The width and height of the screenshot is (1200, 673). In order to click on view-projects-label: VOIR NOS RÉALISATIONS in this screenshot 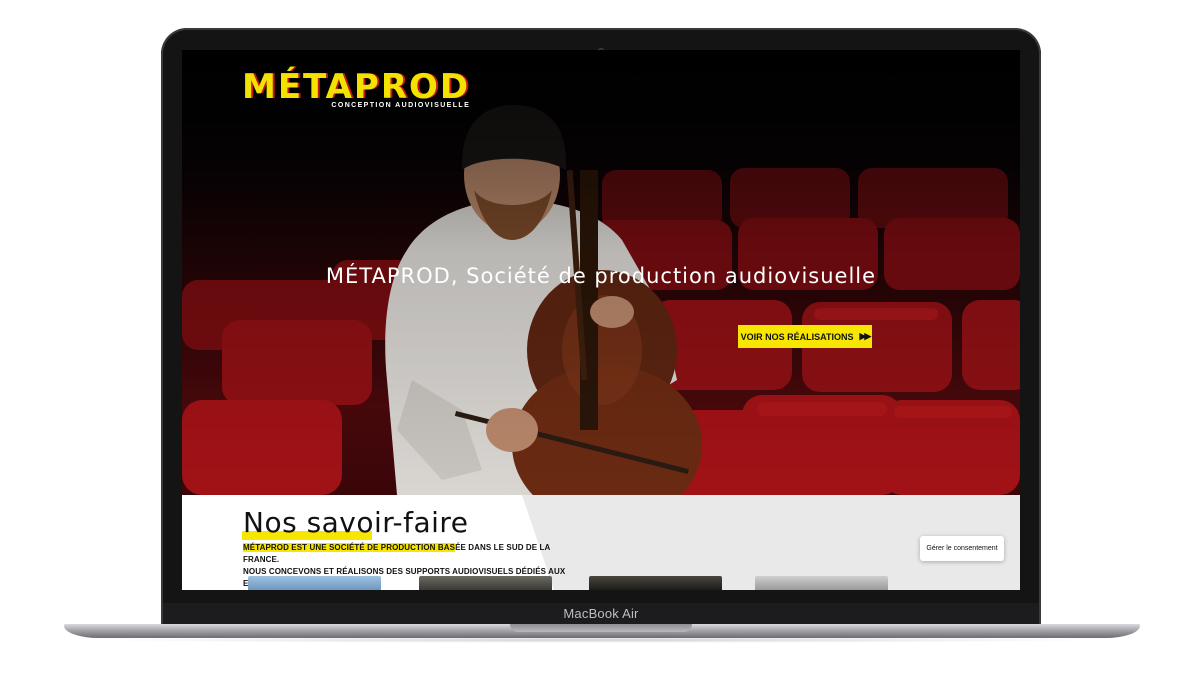, I will do `click(797, 336)`.